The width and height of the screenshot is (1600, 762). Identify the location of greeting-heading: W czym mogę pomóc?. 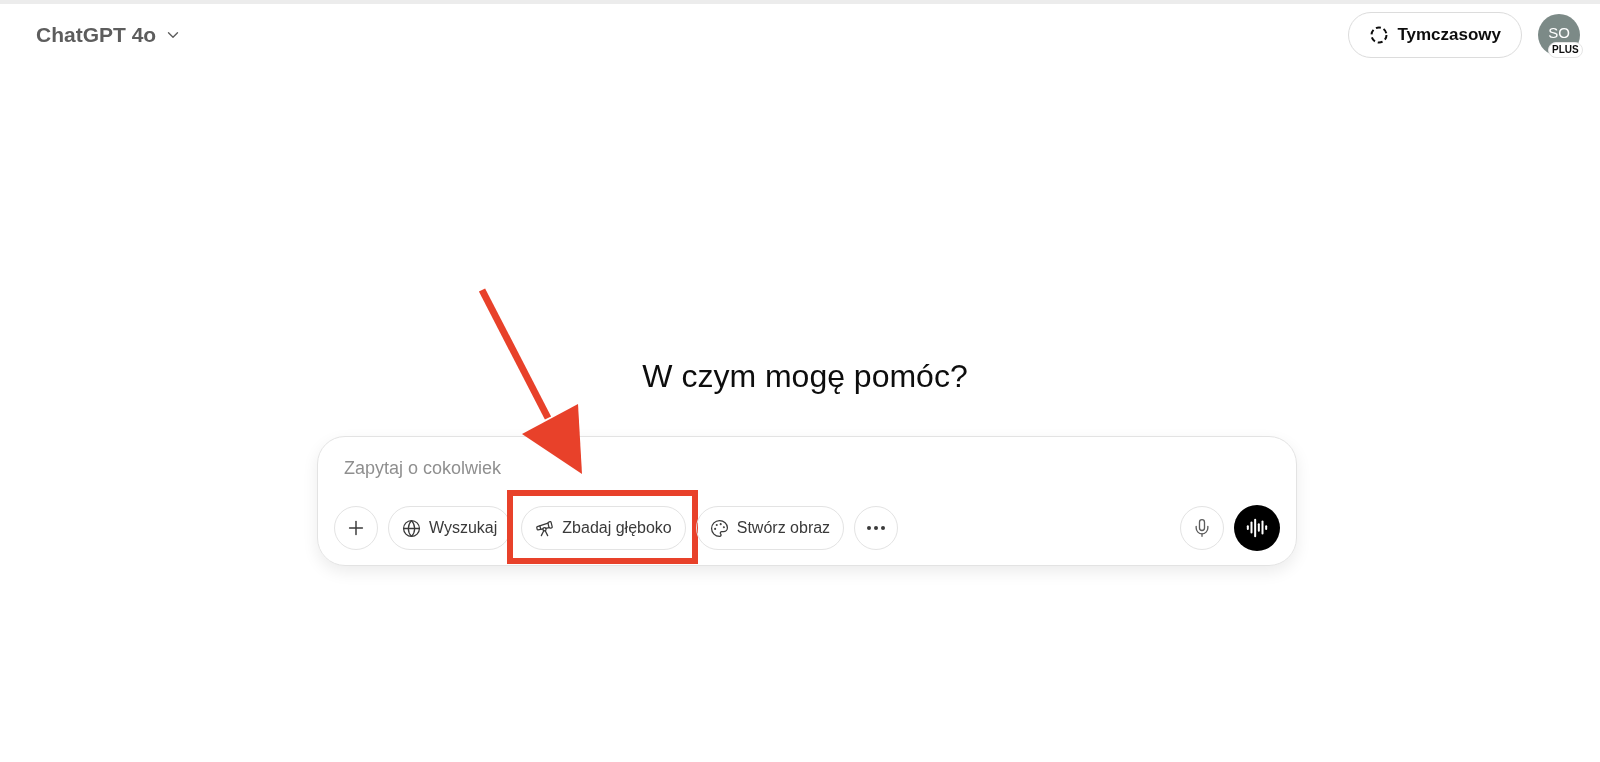
(805, 376).